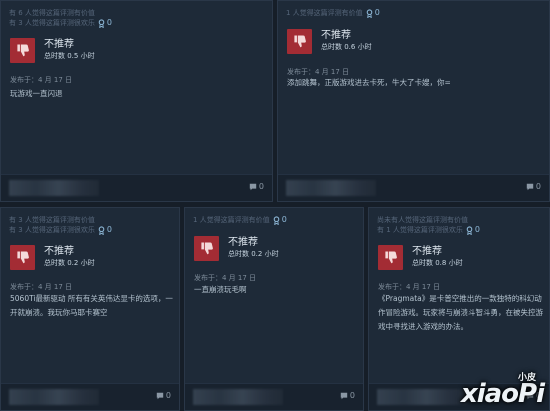 The width and height of the screenshot is (550, 411). I want to click on review-text: 添加跳舞，正版游戏进去卡死，牛大了卡嫂，你=, so click(369, 82).